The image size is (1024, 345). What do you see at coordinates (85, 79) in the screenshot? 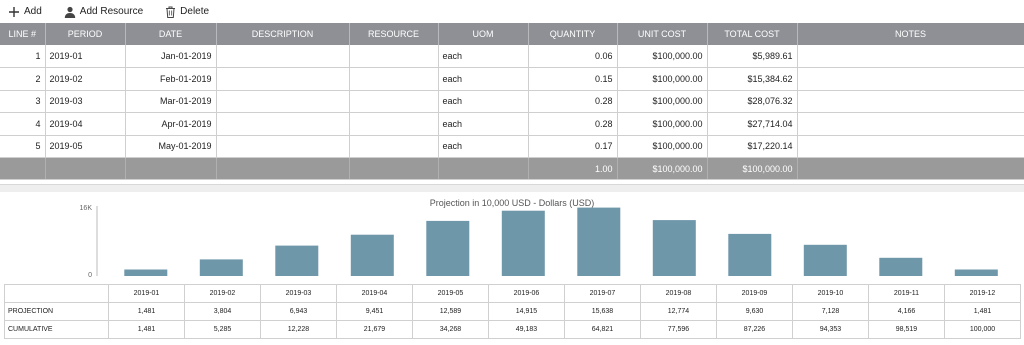
I see `cell-period: 2019-02` at bounding box center [85, 79].